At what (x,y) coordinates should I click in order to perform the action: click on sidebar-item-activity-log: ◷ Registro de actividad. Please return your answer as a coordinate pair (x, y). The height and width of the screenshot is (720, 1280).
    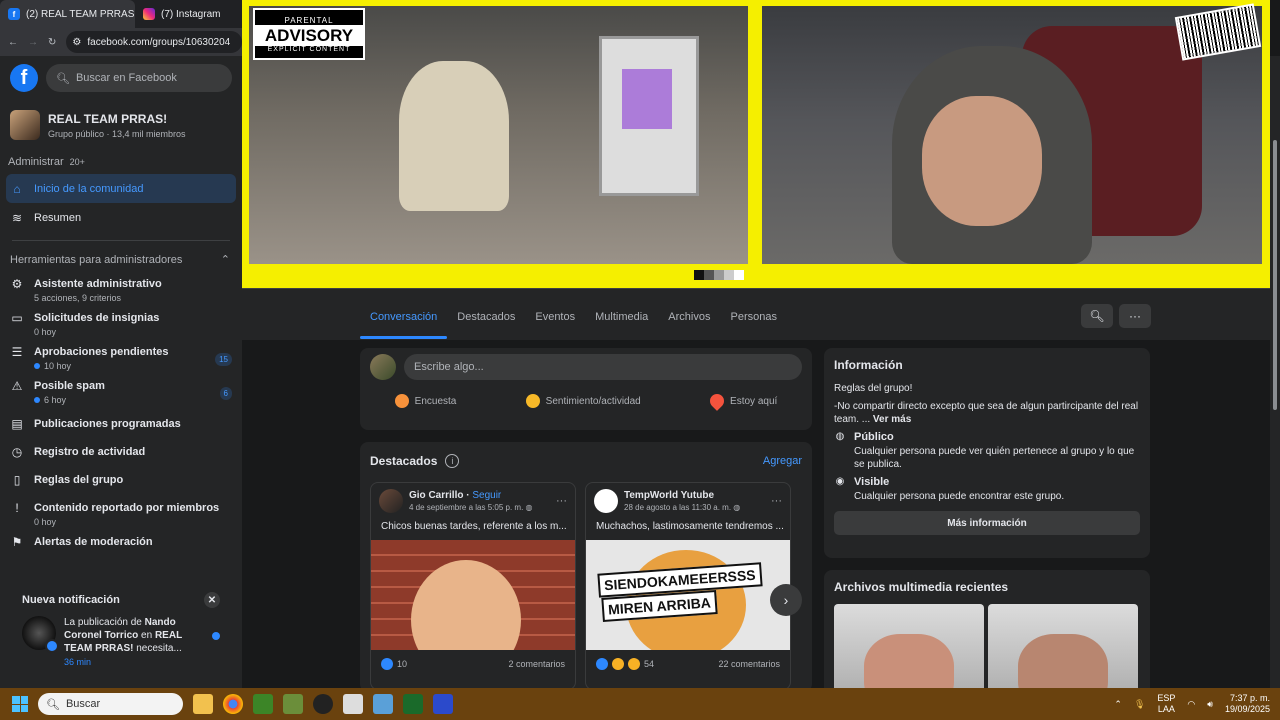
    Looking at the image, I should click on (121, 450).